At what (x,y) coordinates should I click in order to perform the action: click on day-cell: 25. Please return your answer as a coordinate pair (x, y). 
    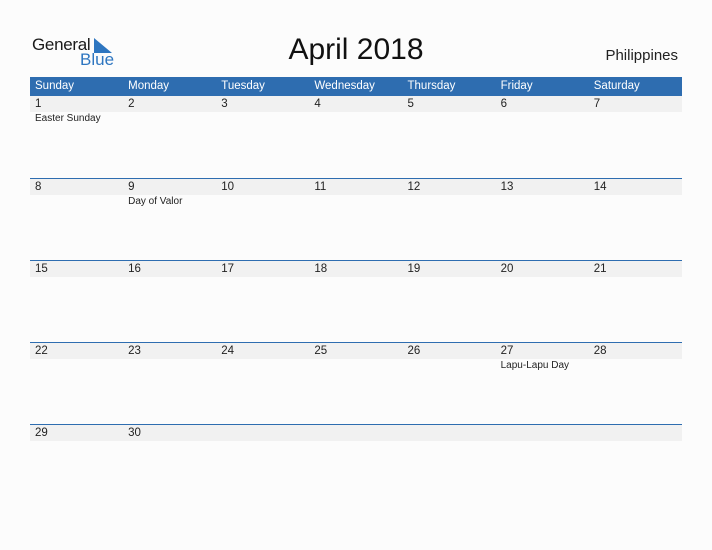
    Looking at the image, I should click on (355, 358).